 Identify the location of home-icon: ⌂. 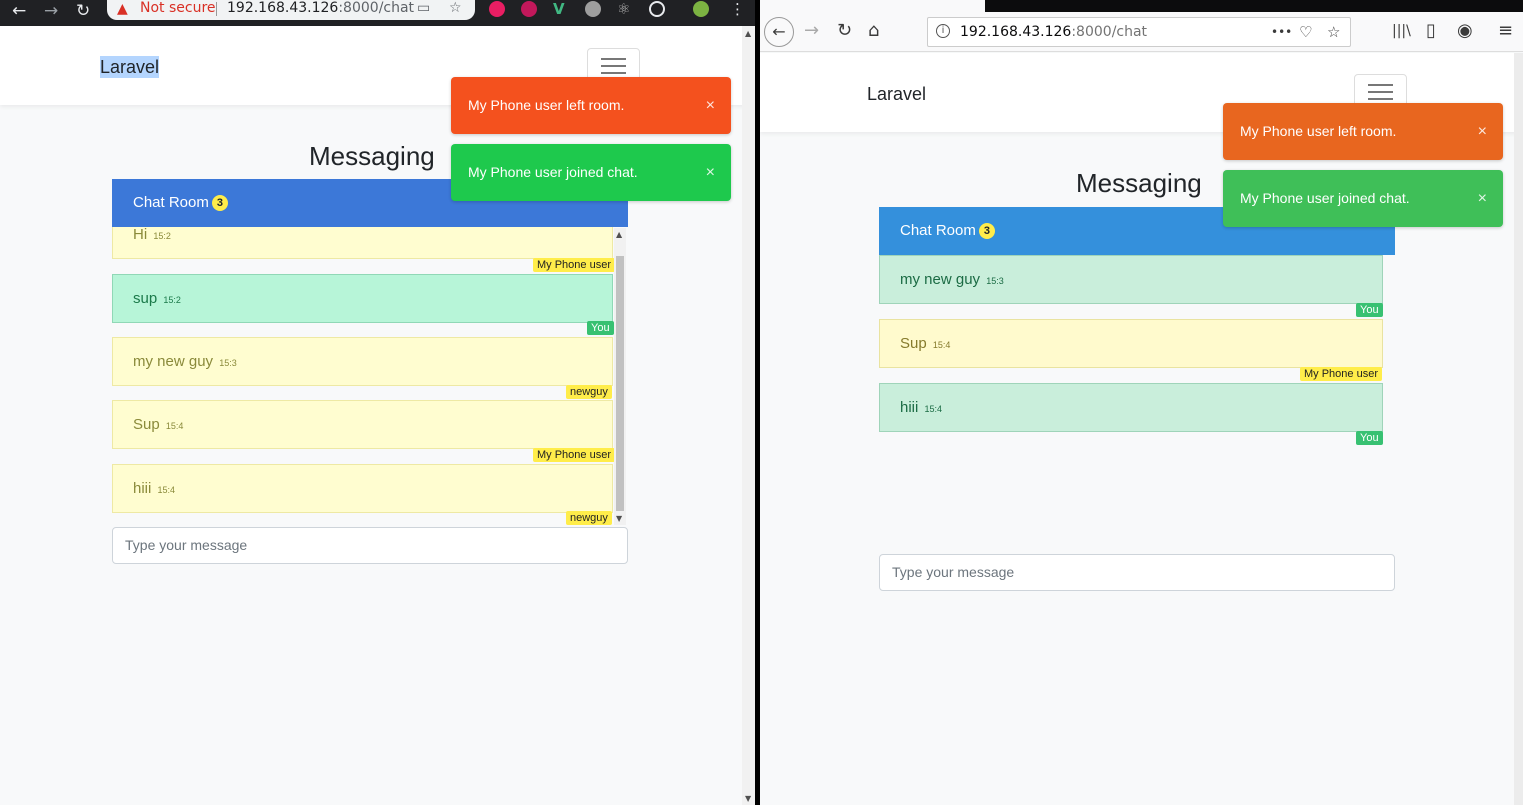
(873, 31).